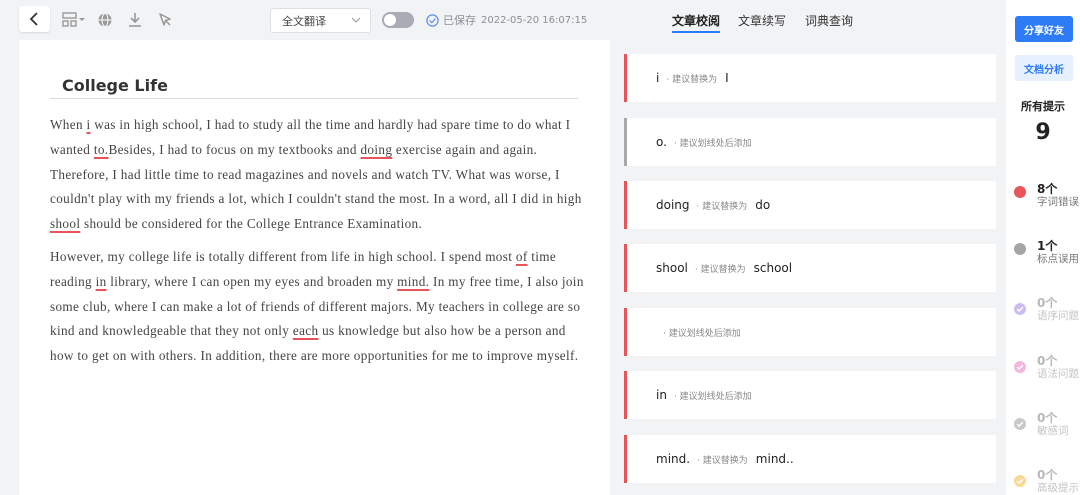  I want to click on error-word: to., so click(101, 149).